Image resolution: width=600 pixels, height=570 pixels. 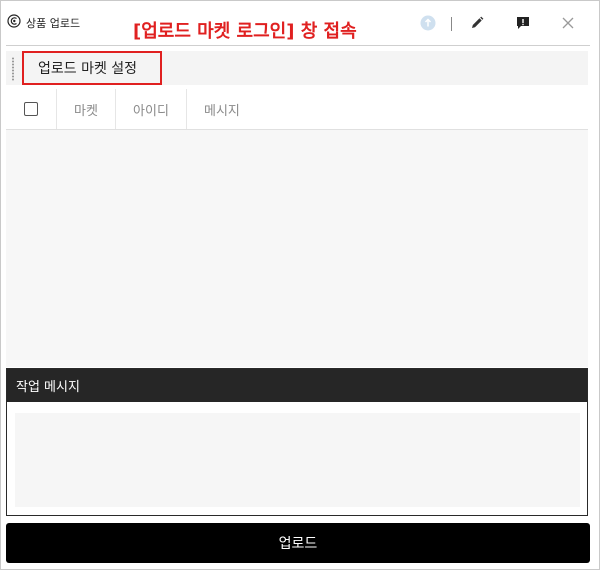 I want to click on edit-button, so click(x=477, y=23).